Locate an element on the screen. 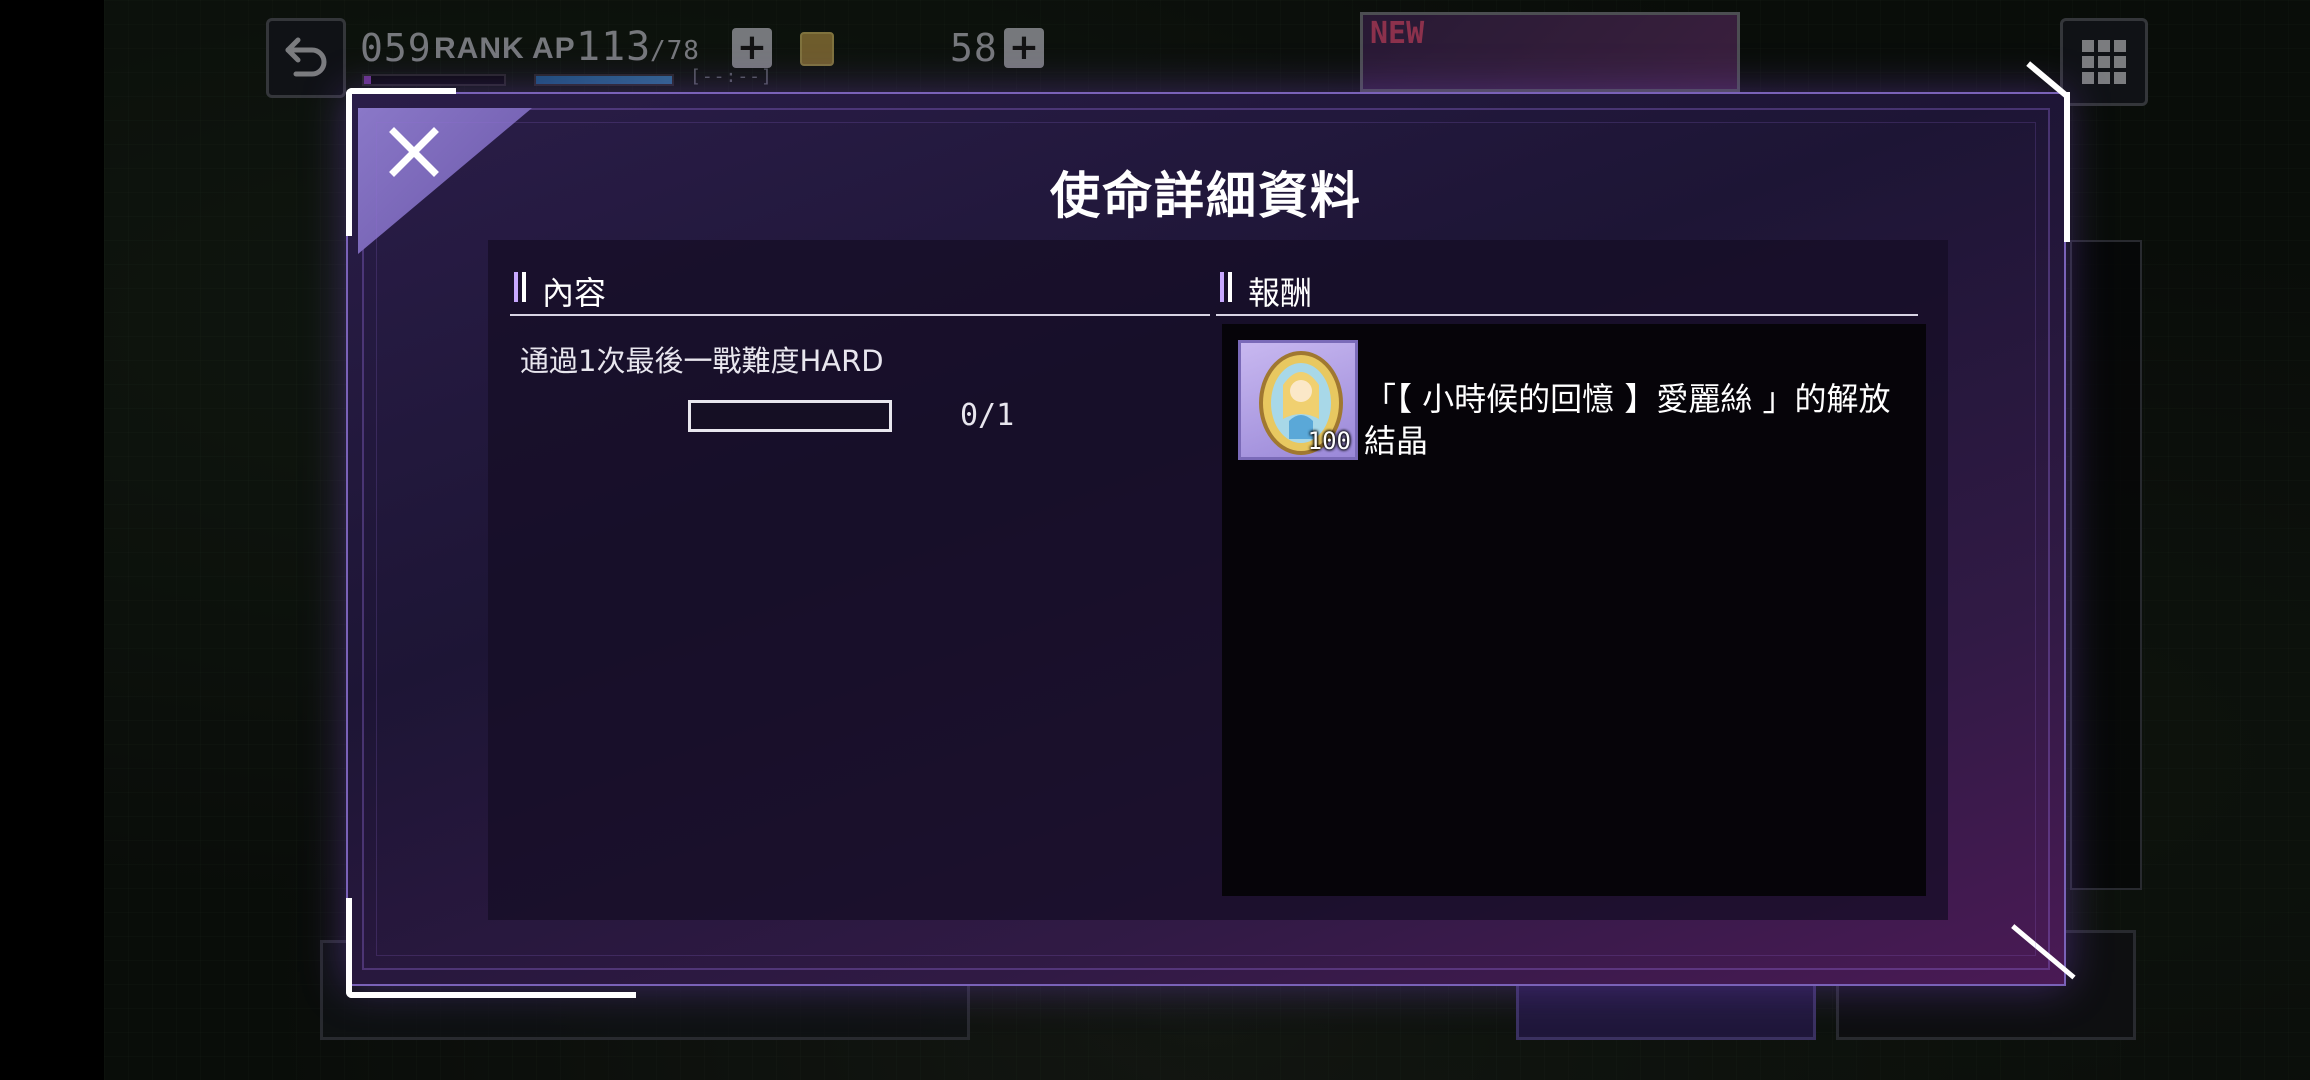 This screenshot has height=1080, width=2310. reward-item: 100 「【 小時候的回憶 】愛麗絲 」的解放結晶 is located at coordinates (1571, 401).